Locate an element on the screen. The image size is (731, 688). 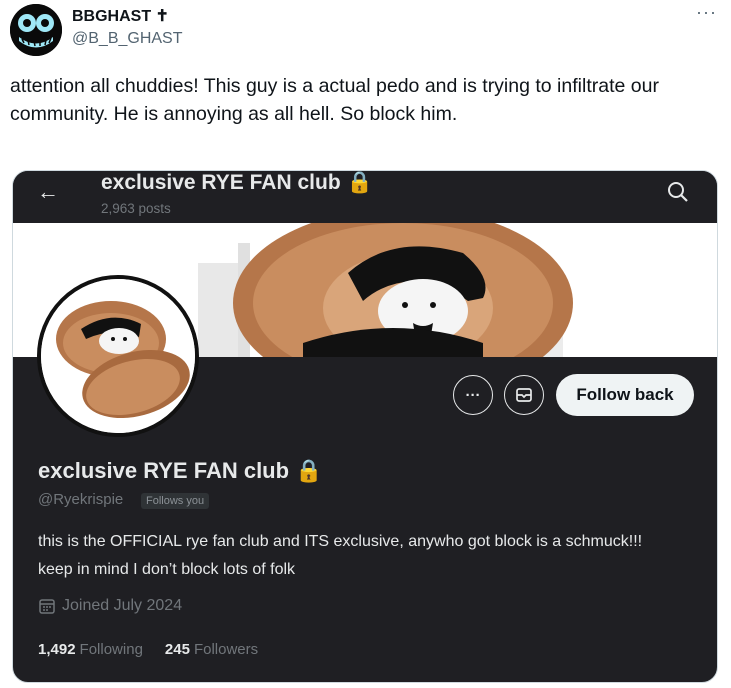
profile-top-bar: ← exclusive RYE FAN club 🔒 2,963 posts is located at coordinates (365, 197).